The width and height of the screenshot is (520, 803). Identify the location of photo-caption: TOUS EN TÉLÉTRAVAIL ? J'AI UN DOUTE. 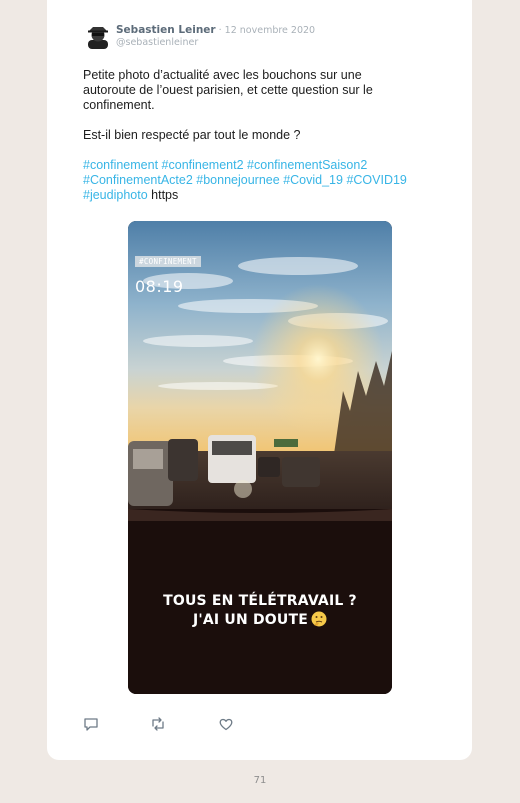
(260, 611).